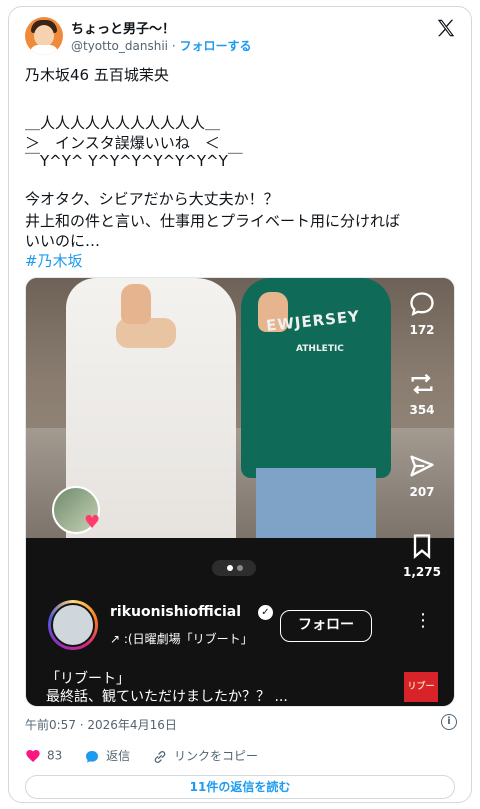  Describe the element at coordinates (422, 492) in the screenshot. I see `share-count: 207` at that location.